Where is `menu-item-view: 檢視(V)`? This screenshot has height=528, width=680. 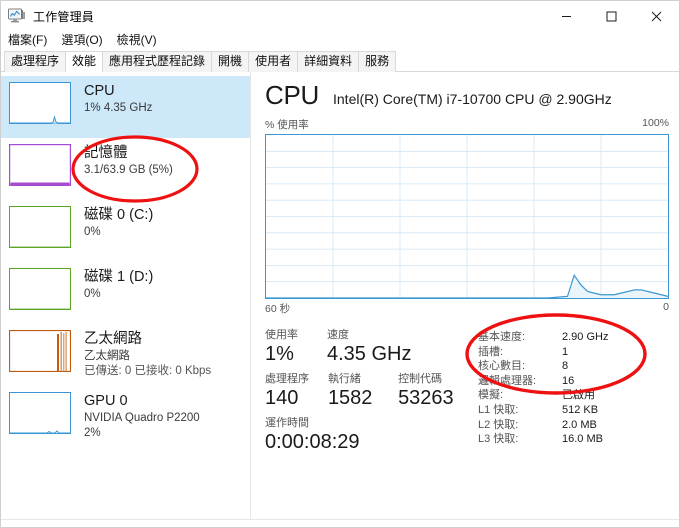
menu-item-view: 檢視(V) is located at coordinates (137, 40).